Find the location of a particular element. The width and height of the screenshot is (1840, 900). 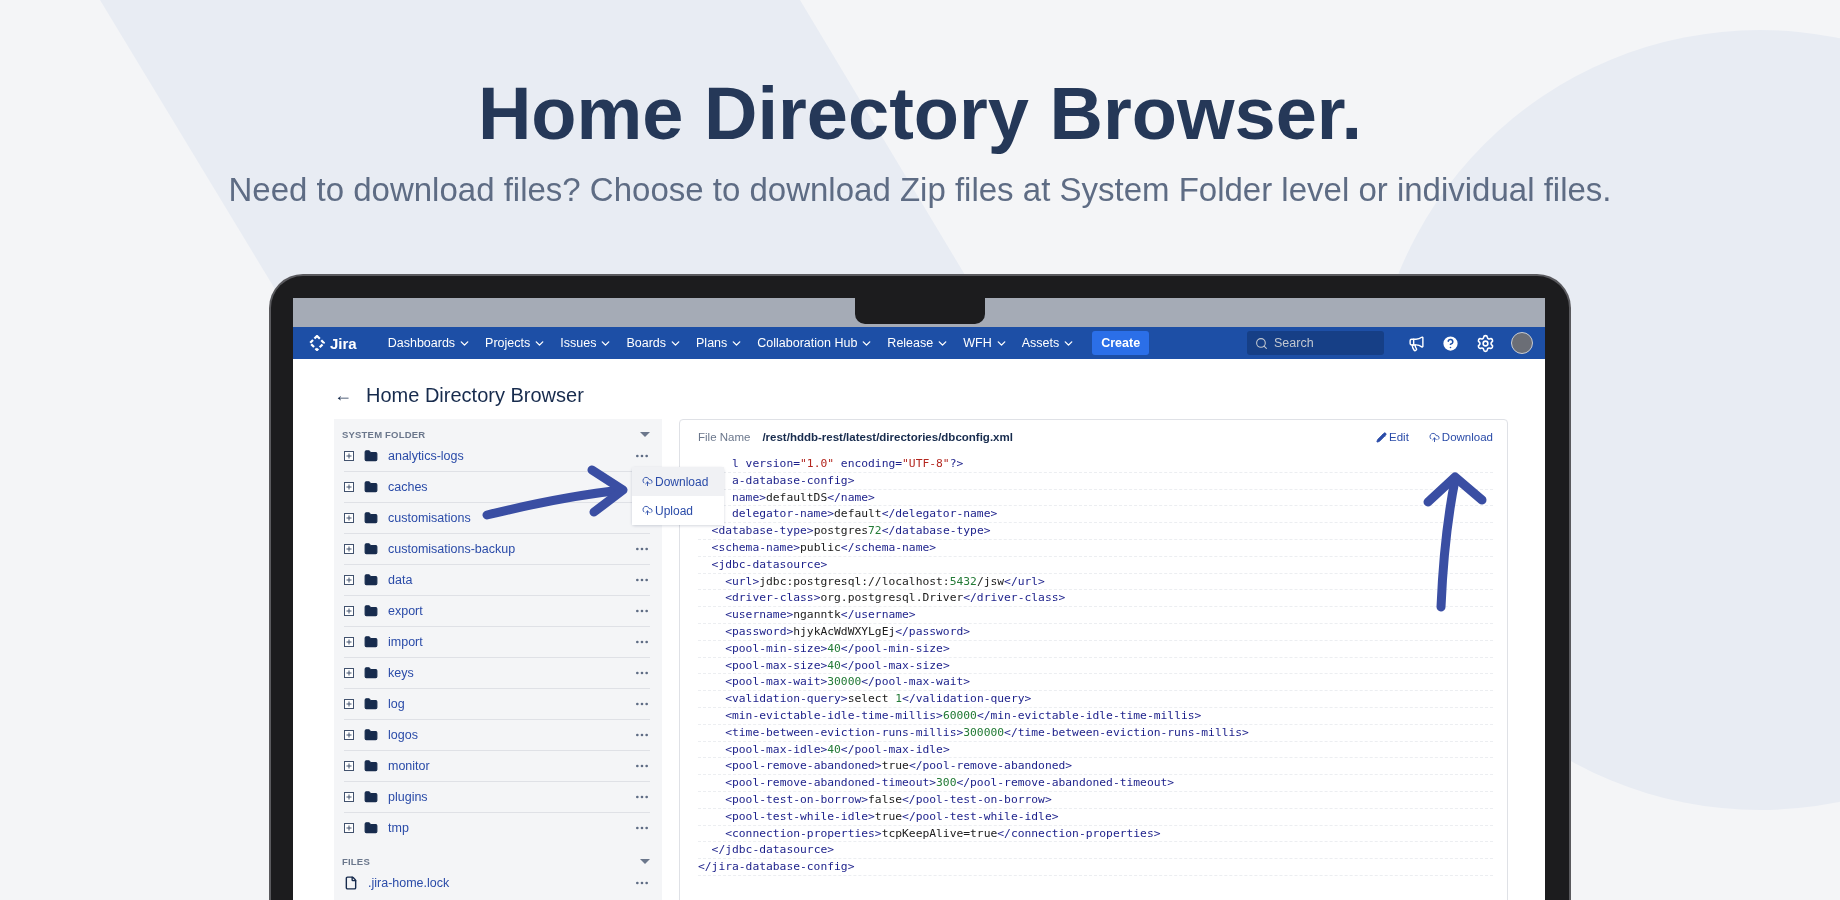

nav-menu-item: Assets is located at coordinates (1048, 343).